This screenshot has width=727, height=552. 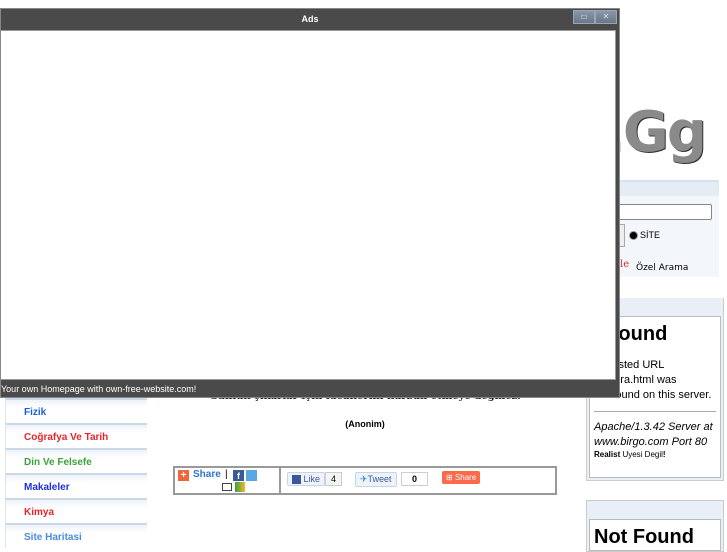 What do you see at coordinates (76, 485) in the screenshot?
I see `nav-item-makaleler: Makaleler` at bounding box center [76, 485].